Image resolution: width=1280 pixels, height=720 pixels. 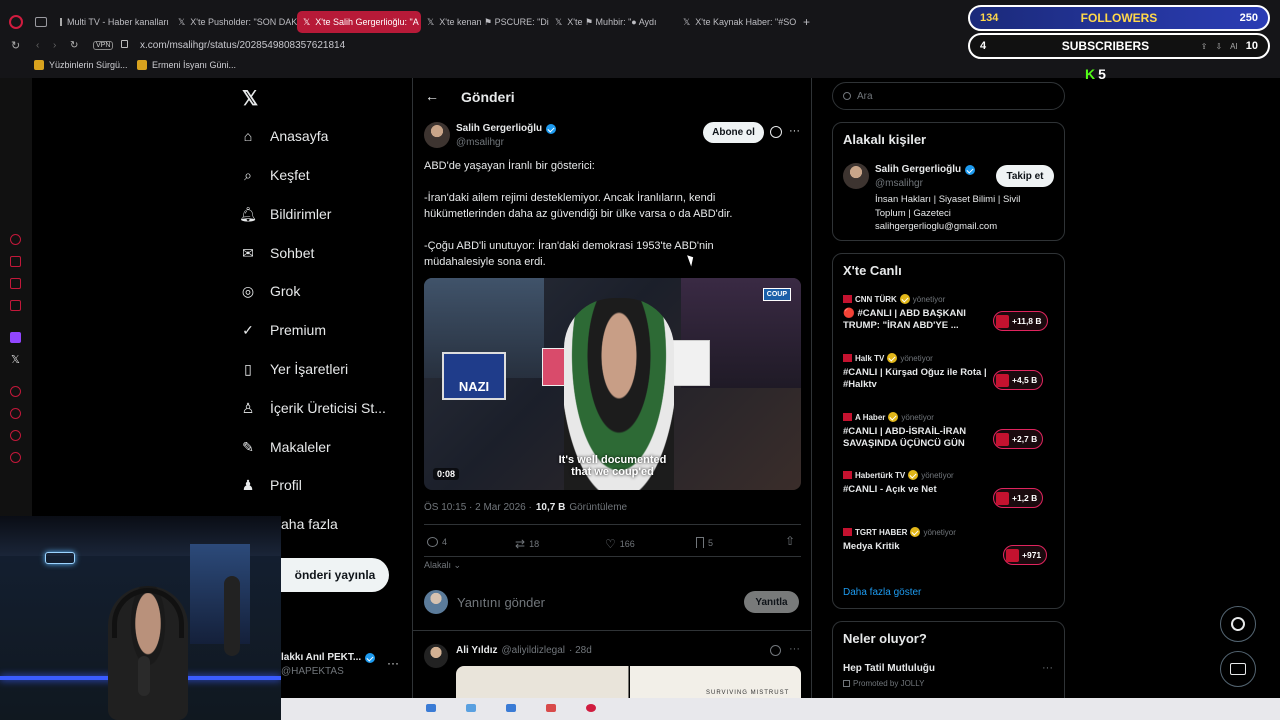 I want to click on nav-item-bell: 🔔︎ Bildirimler, so click(x=324, y=214).